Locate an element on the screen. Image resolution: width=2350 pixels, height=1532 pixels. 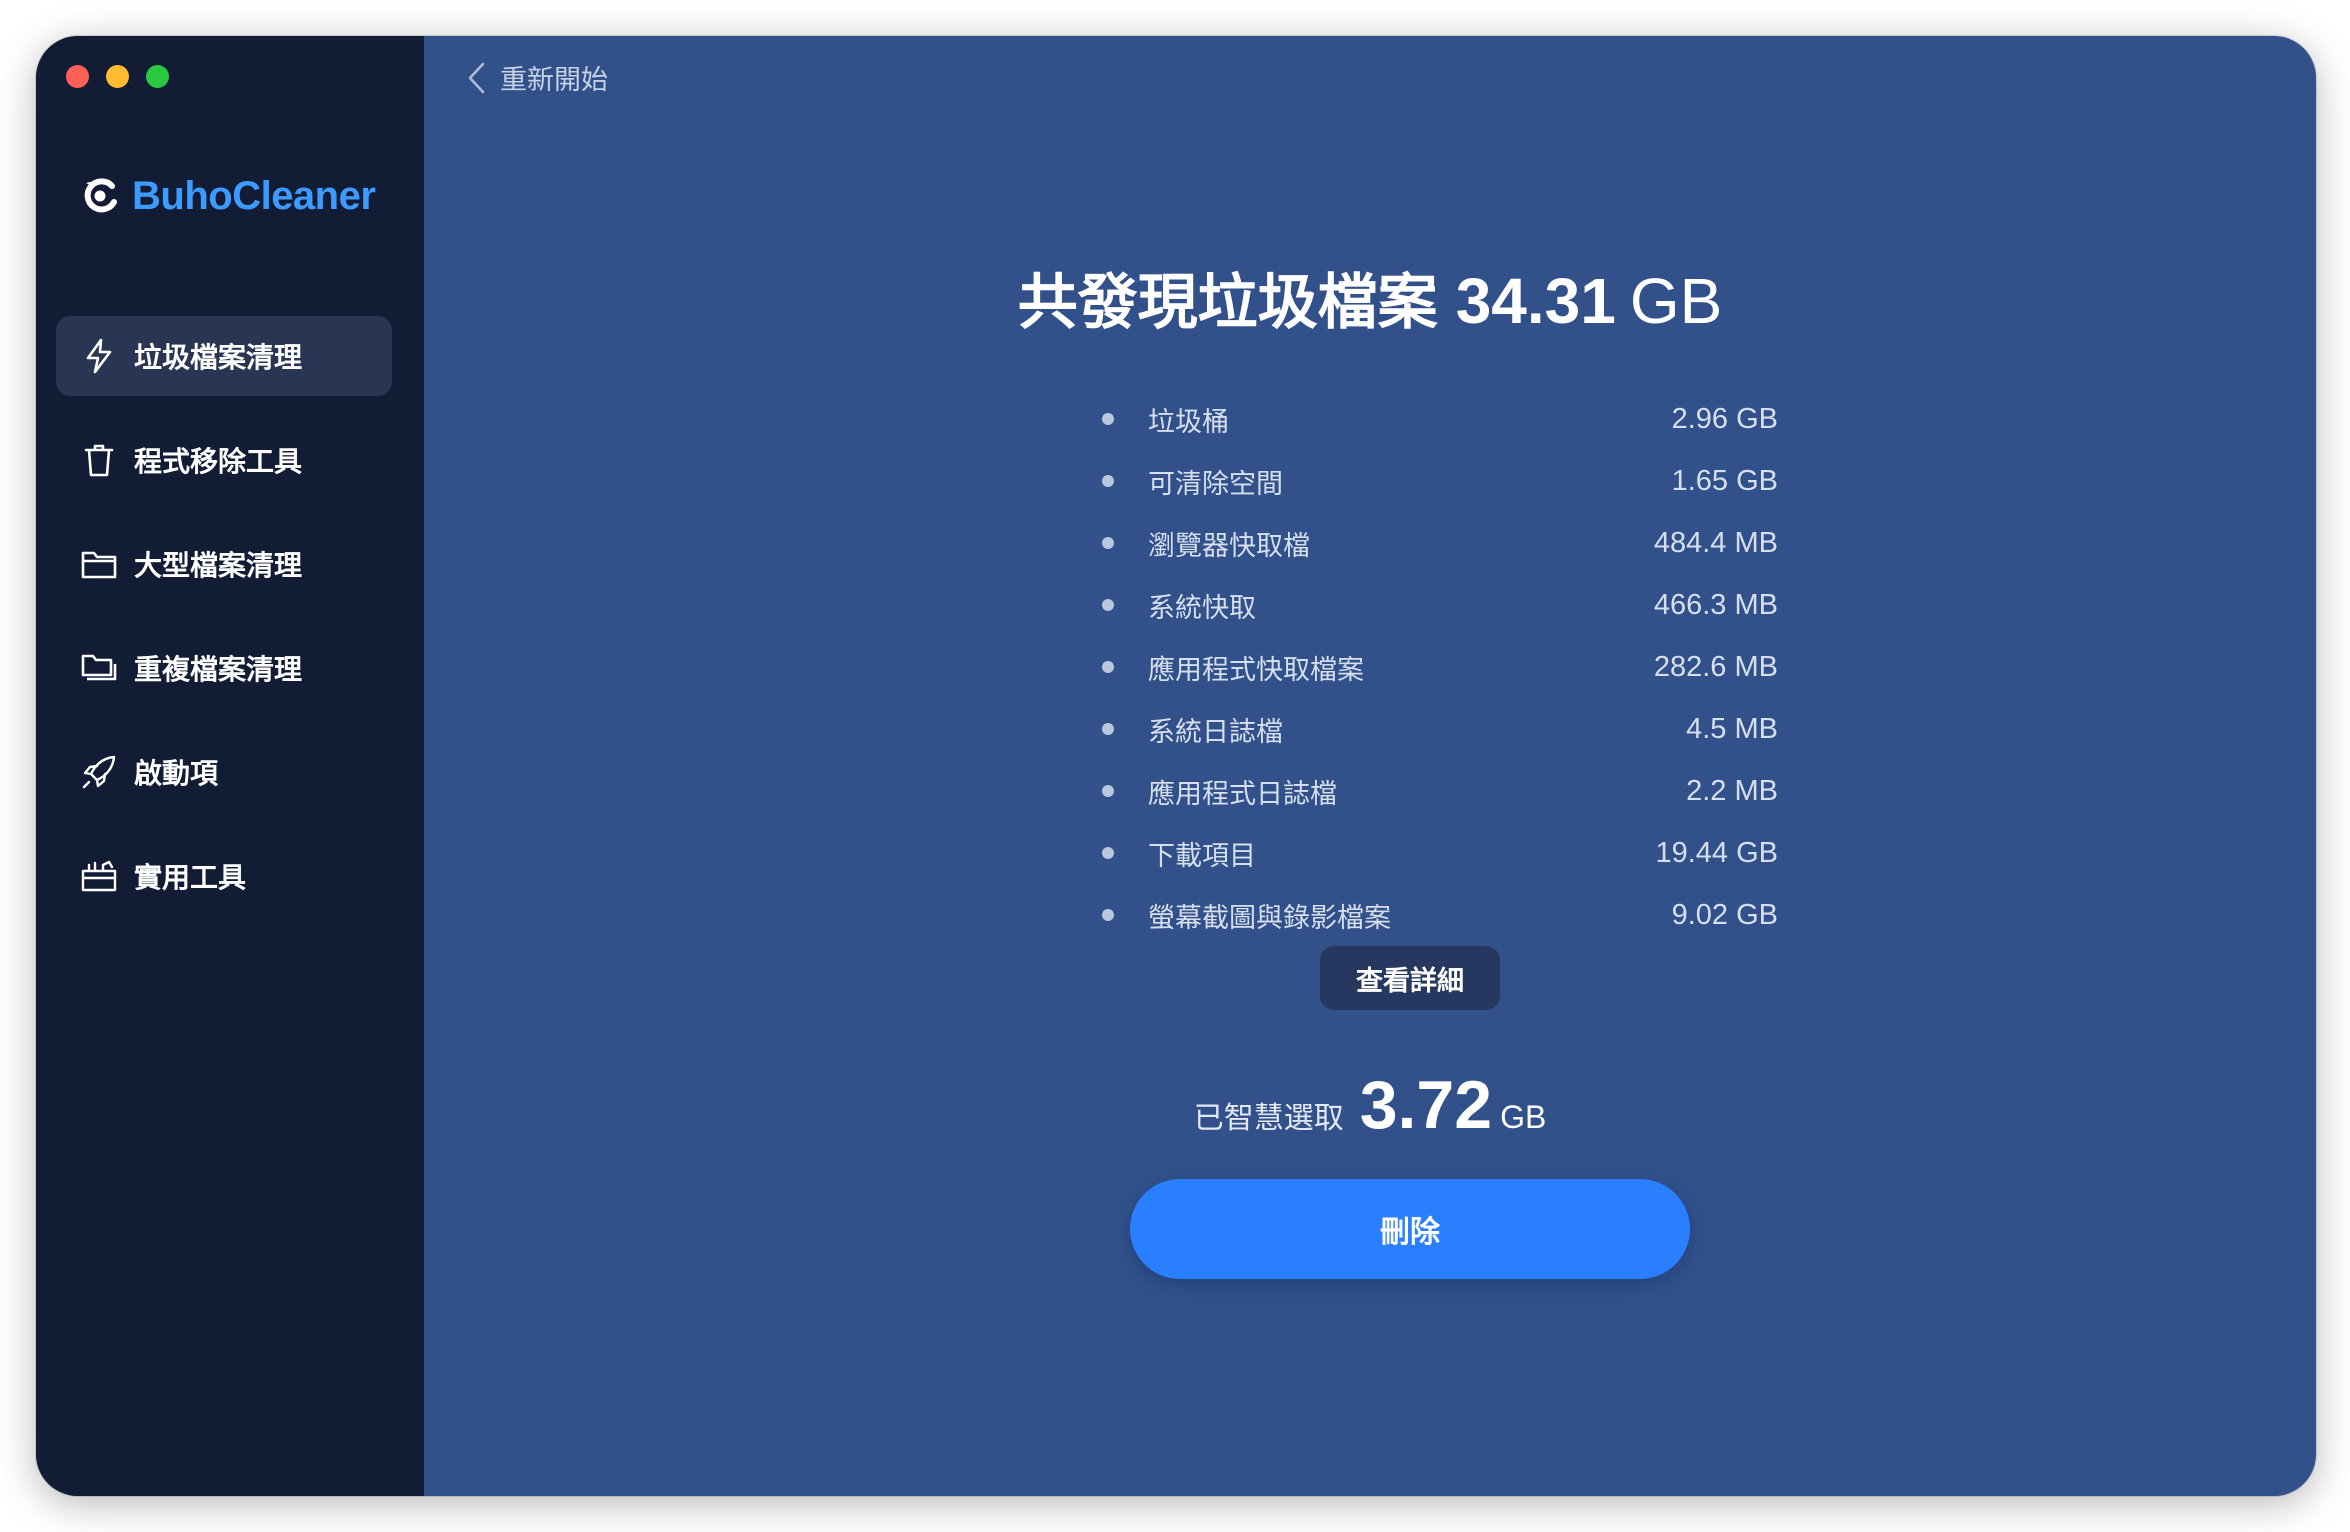
list-item: 應用程式快取檔案 282.6 MB is located at coordinates (1438, 667).